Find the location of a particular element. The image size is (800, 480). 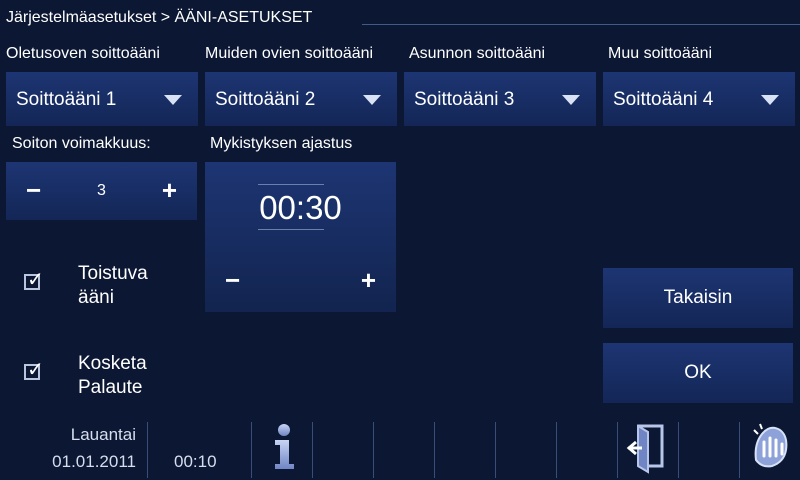

time-divider-top is located at coordinates (291, 184).